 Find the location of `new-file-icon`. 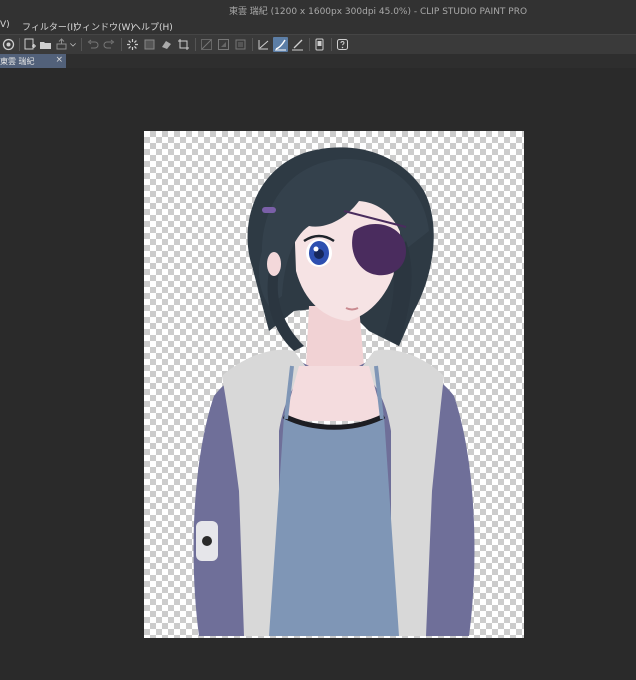

new-file-icon is located at coordinates (29, 44).